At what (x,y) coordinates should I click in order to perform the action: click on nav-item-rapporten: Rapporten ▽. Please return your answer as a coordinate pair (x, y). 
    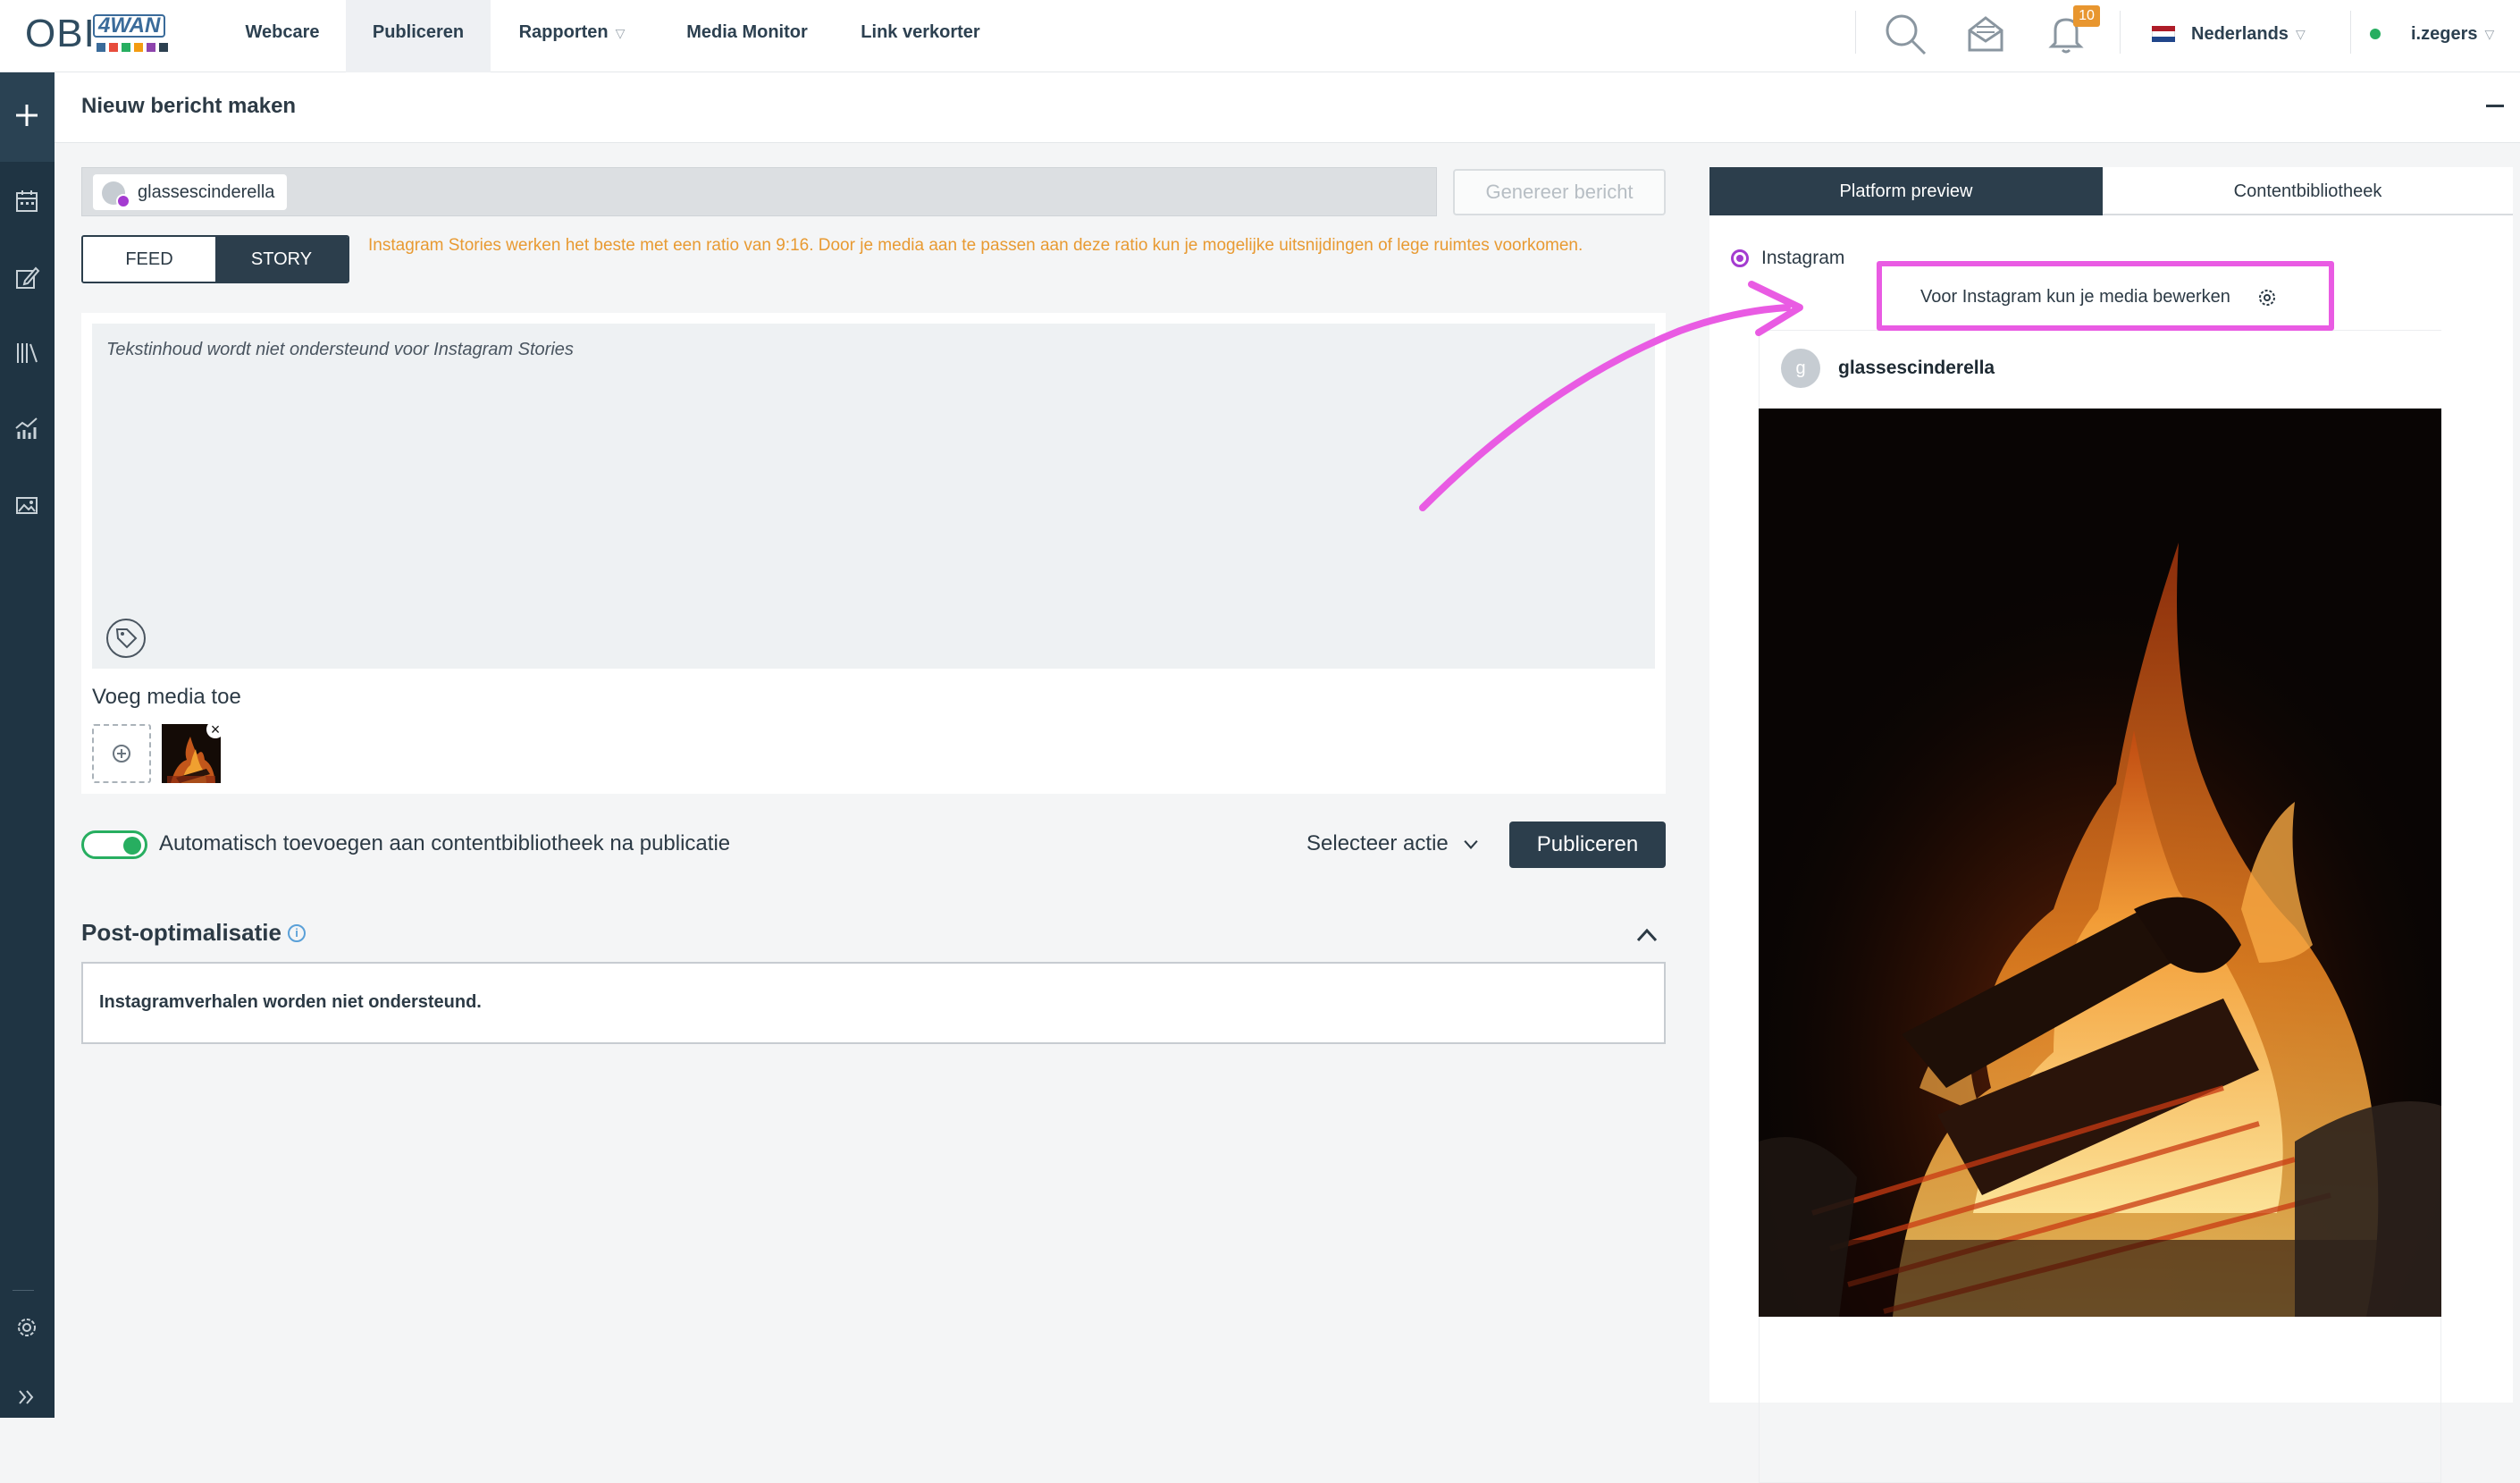
    Looking at the image, I should click on (571, 36).